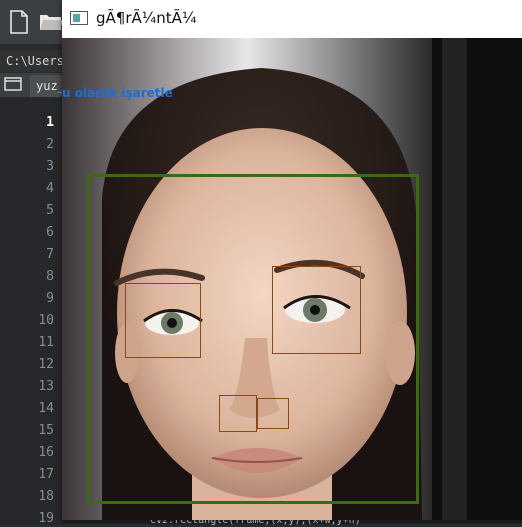 This screenshot has width=522, height=527. Describe the element at coordinates (46, 474) in the screenshot. I see `line-number: 17` at that location.